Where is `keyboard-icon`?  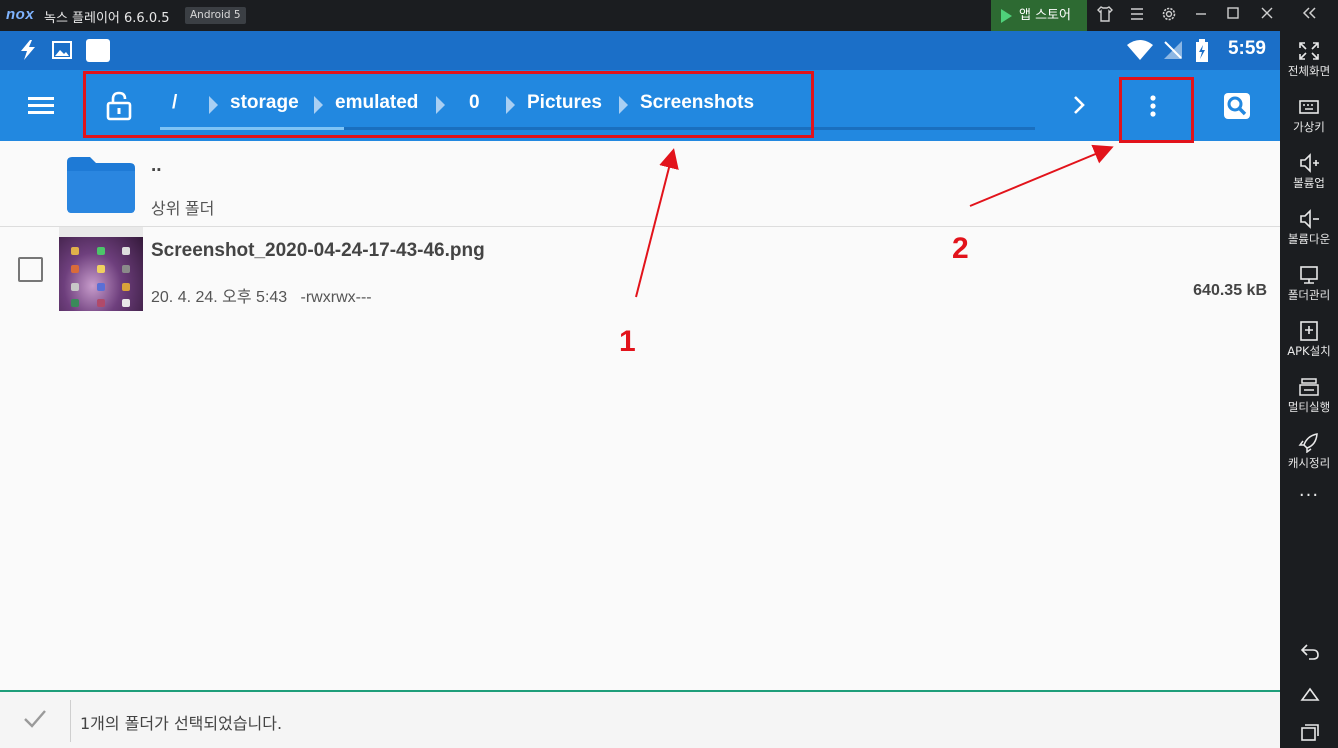 keyboard-icon is located at coordinates (1309, 107).